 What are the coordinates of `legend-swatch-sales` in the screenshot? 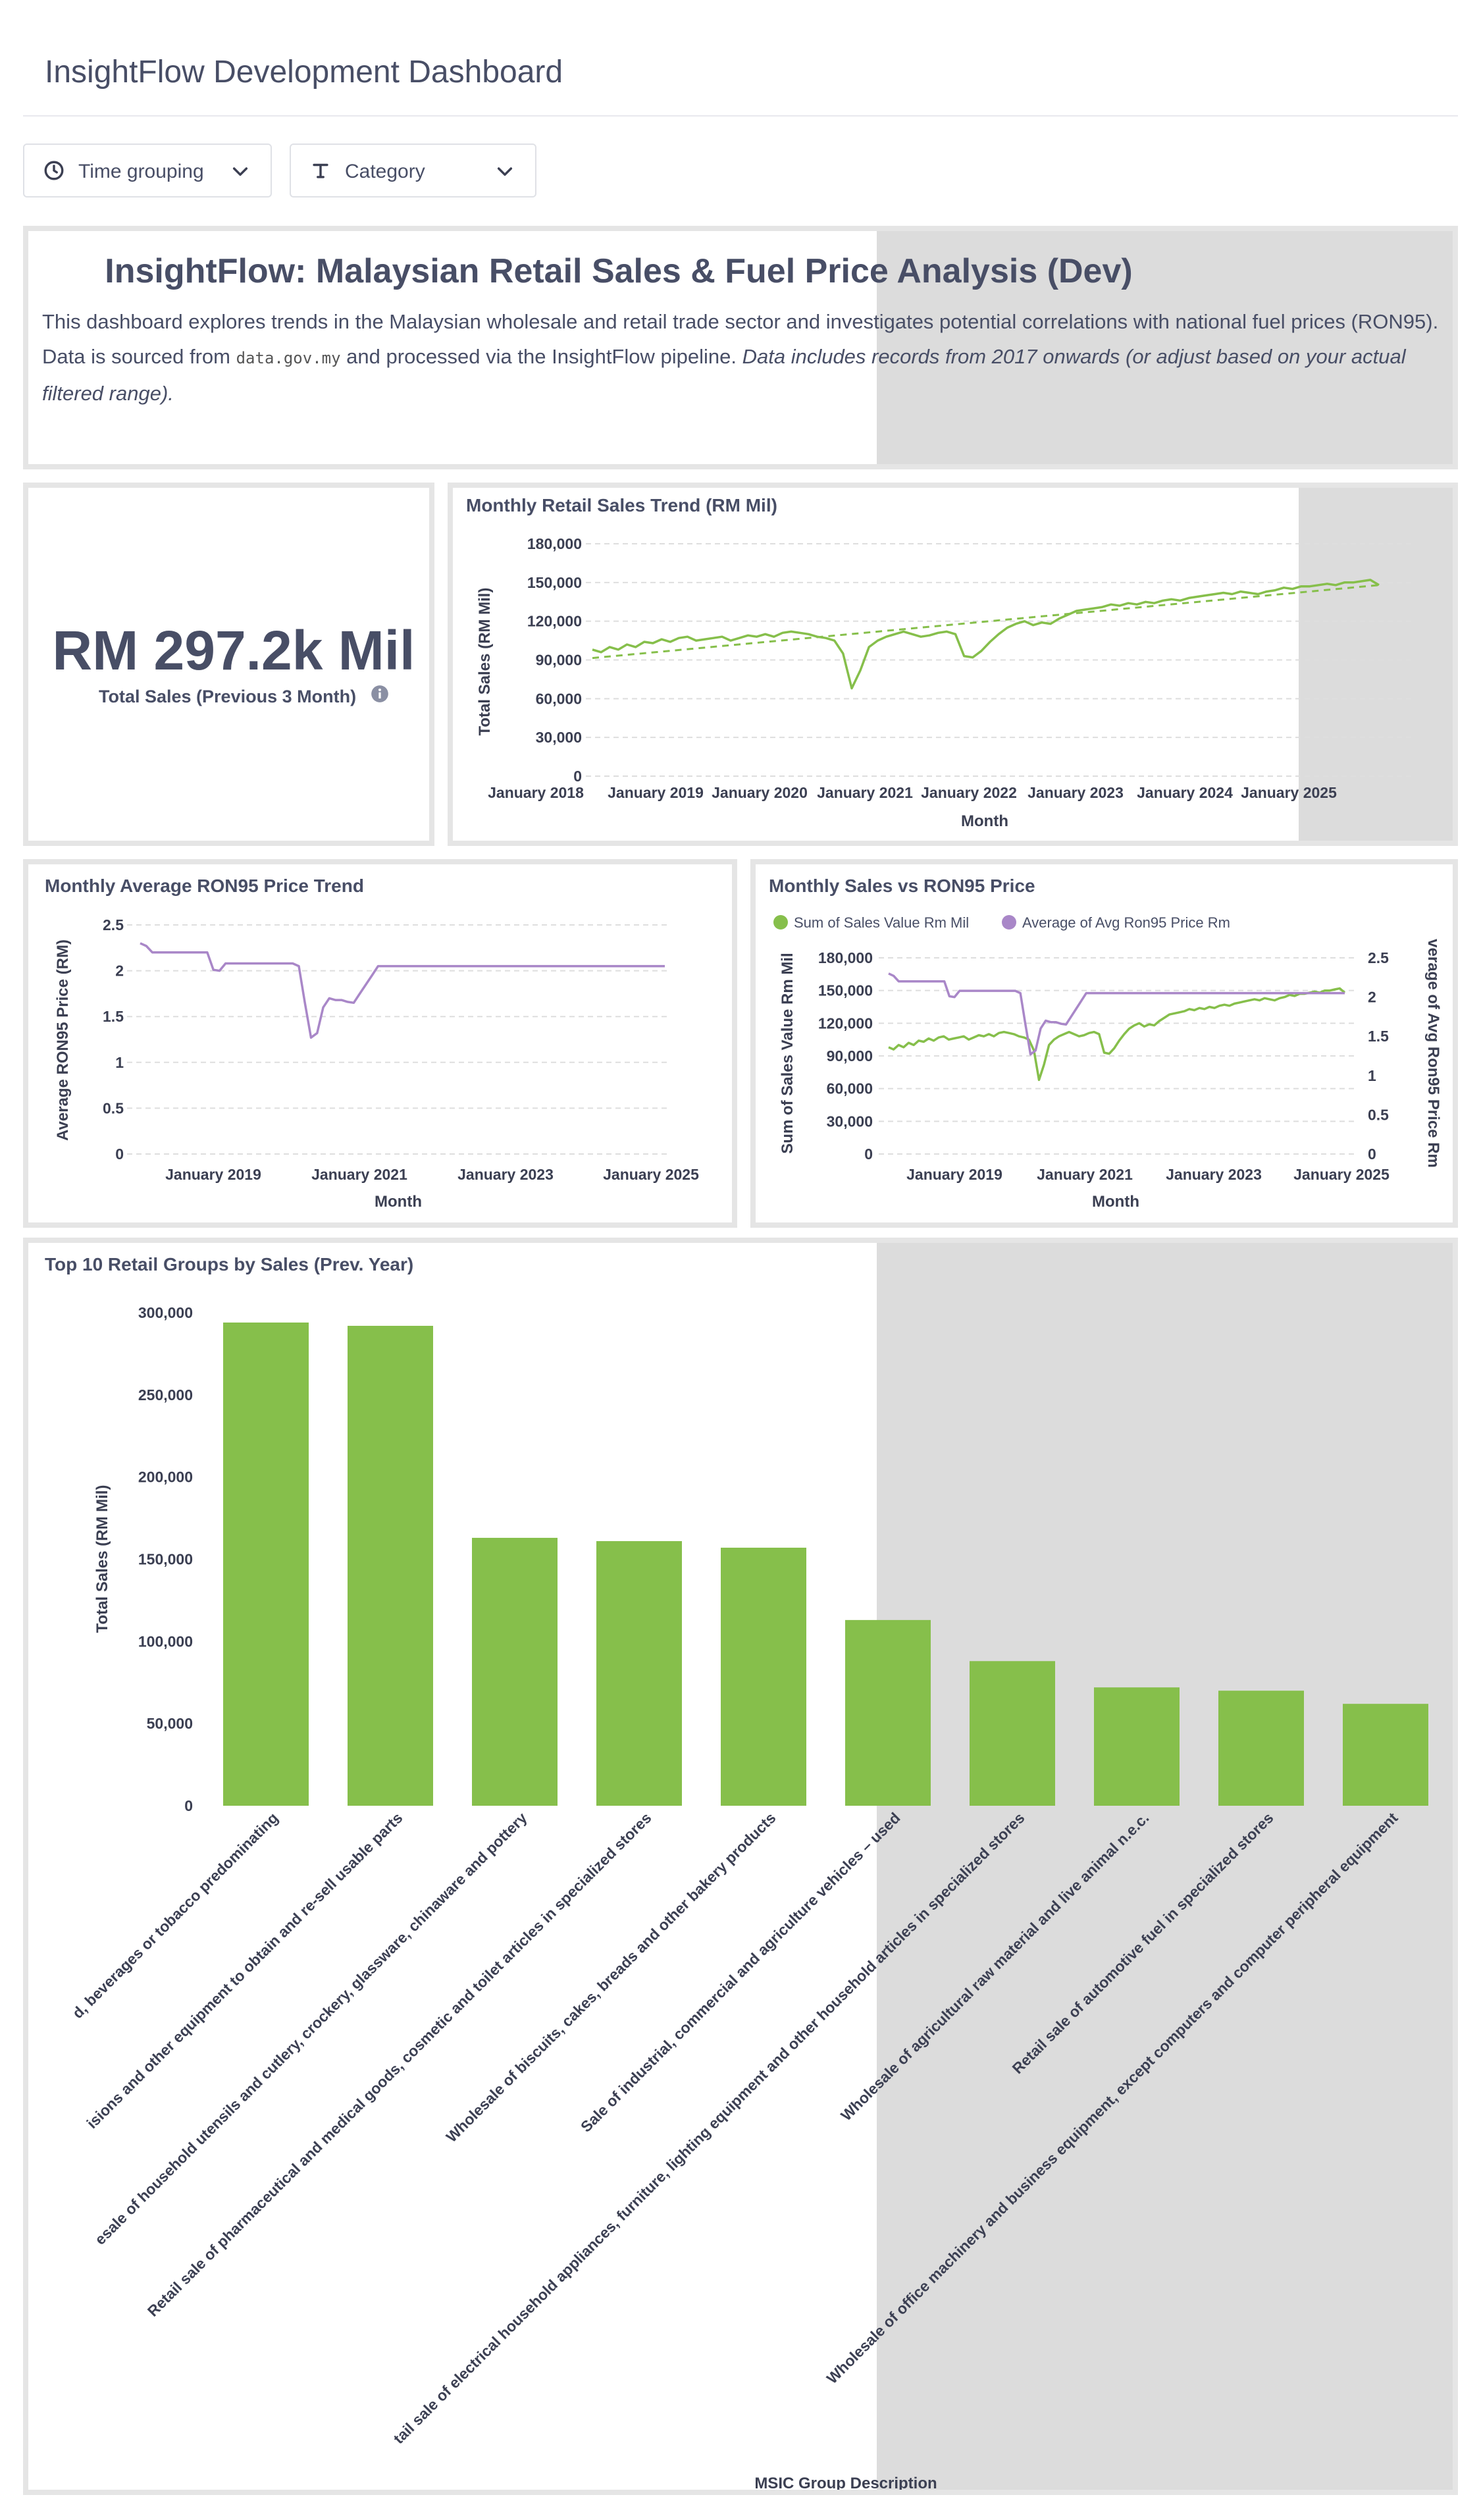 It's located at (781, 922).